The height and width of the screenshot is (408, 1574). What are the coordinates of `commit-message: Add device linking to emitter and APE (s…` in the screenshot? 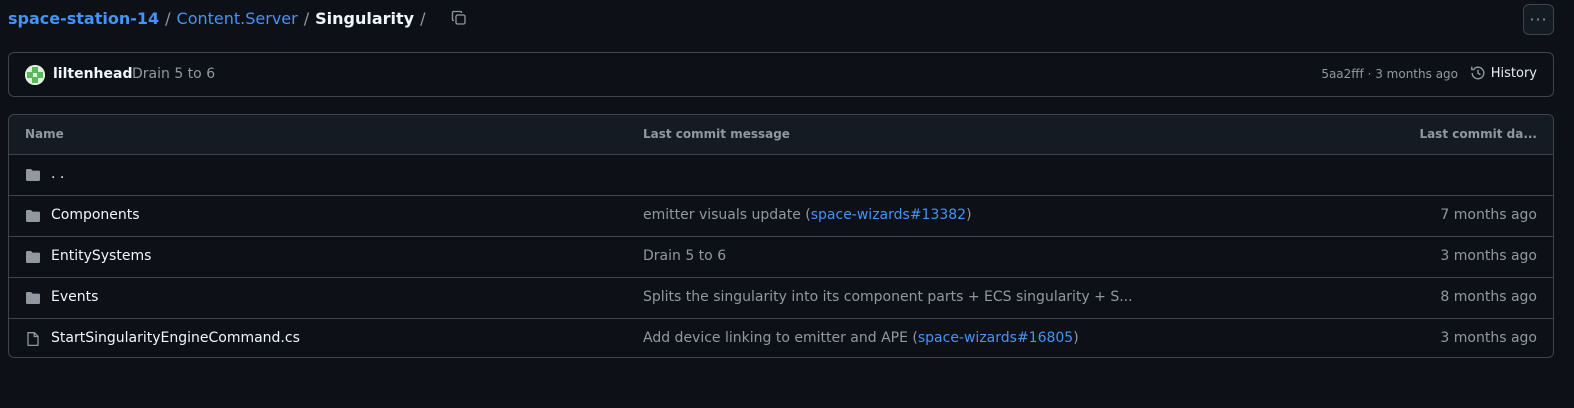 It's located at (861, 338).